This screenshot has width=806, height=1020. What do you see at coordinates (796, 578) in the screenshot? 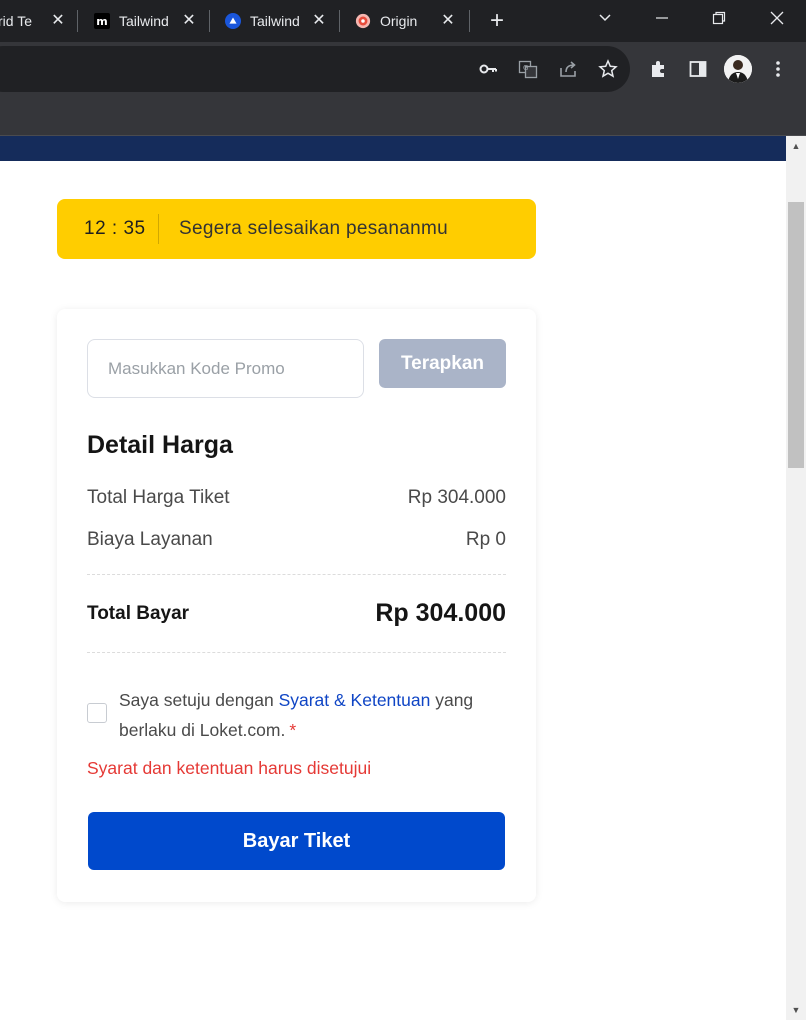
I see `page-scrollbar: ▲ ▼` at bounding box center [796, 578].